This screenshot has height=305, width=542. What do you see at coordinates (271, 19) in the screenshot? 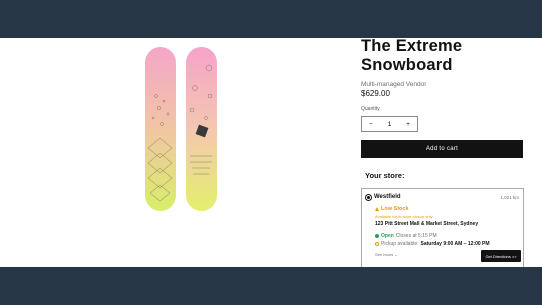
I see `header-band` at bounding box center [271, 19].